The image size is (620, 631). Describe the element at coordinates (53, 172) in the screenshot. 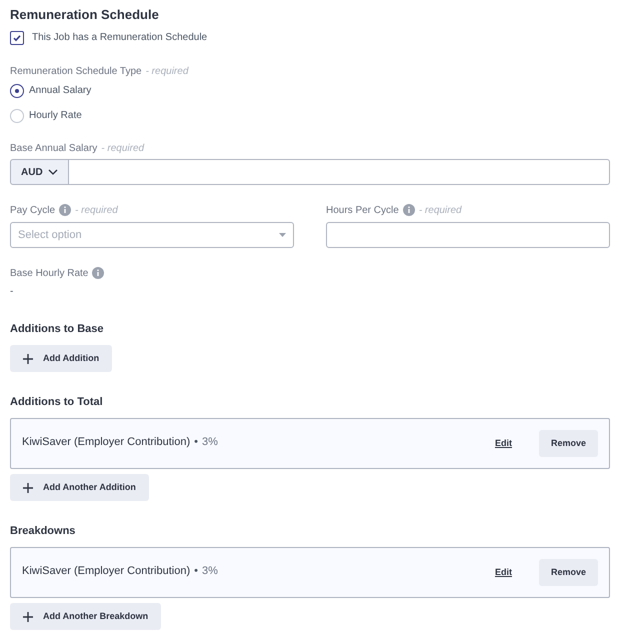

I see `chevron-down-icon` at that location.